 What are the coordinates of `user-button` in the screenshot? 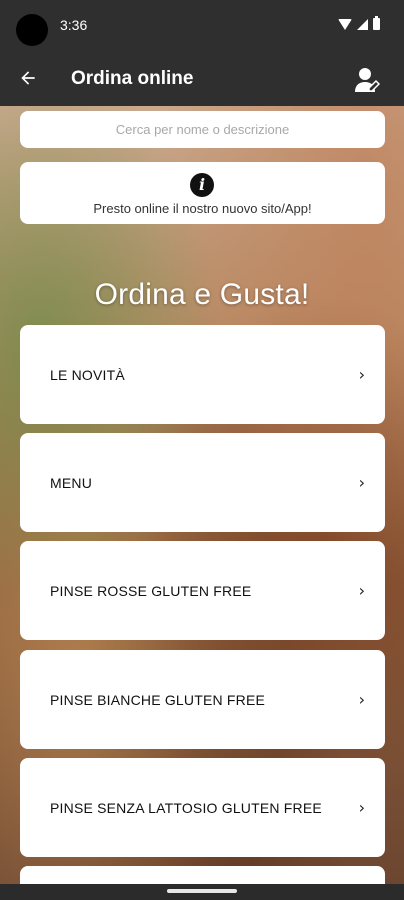 It's located at (367, 80).